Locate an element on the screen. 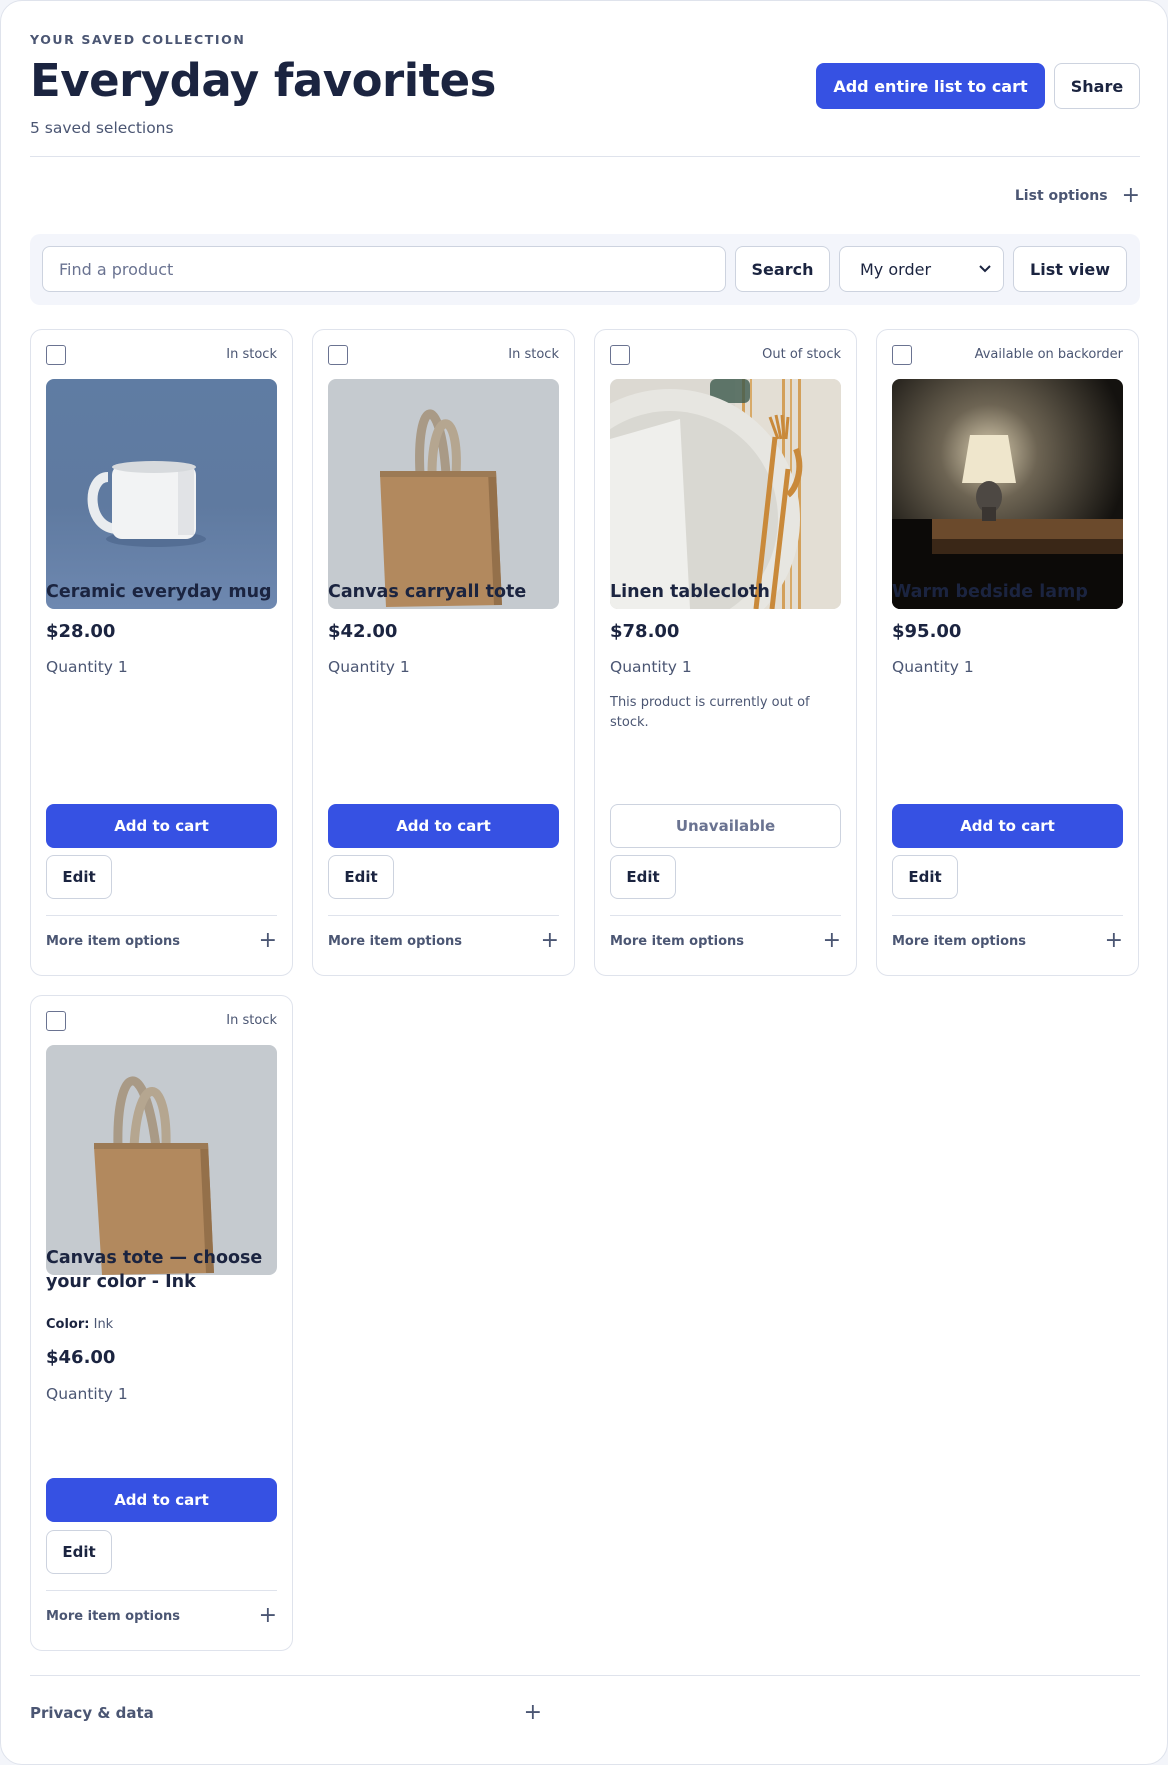  search-input is located at coordinates (384, 269).